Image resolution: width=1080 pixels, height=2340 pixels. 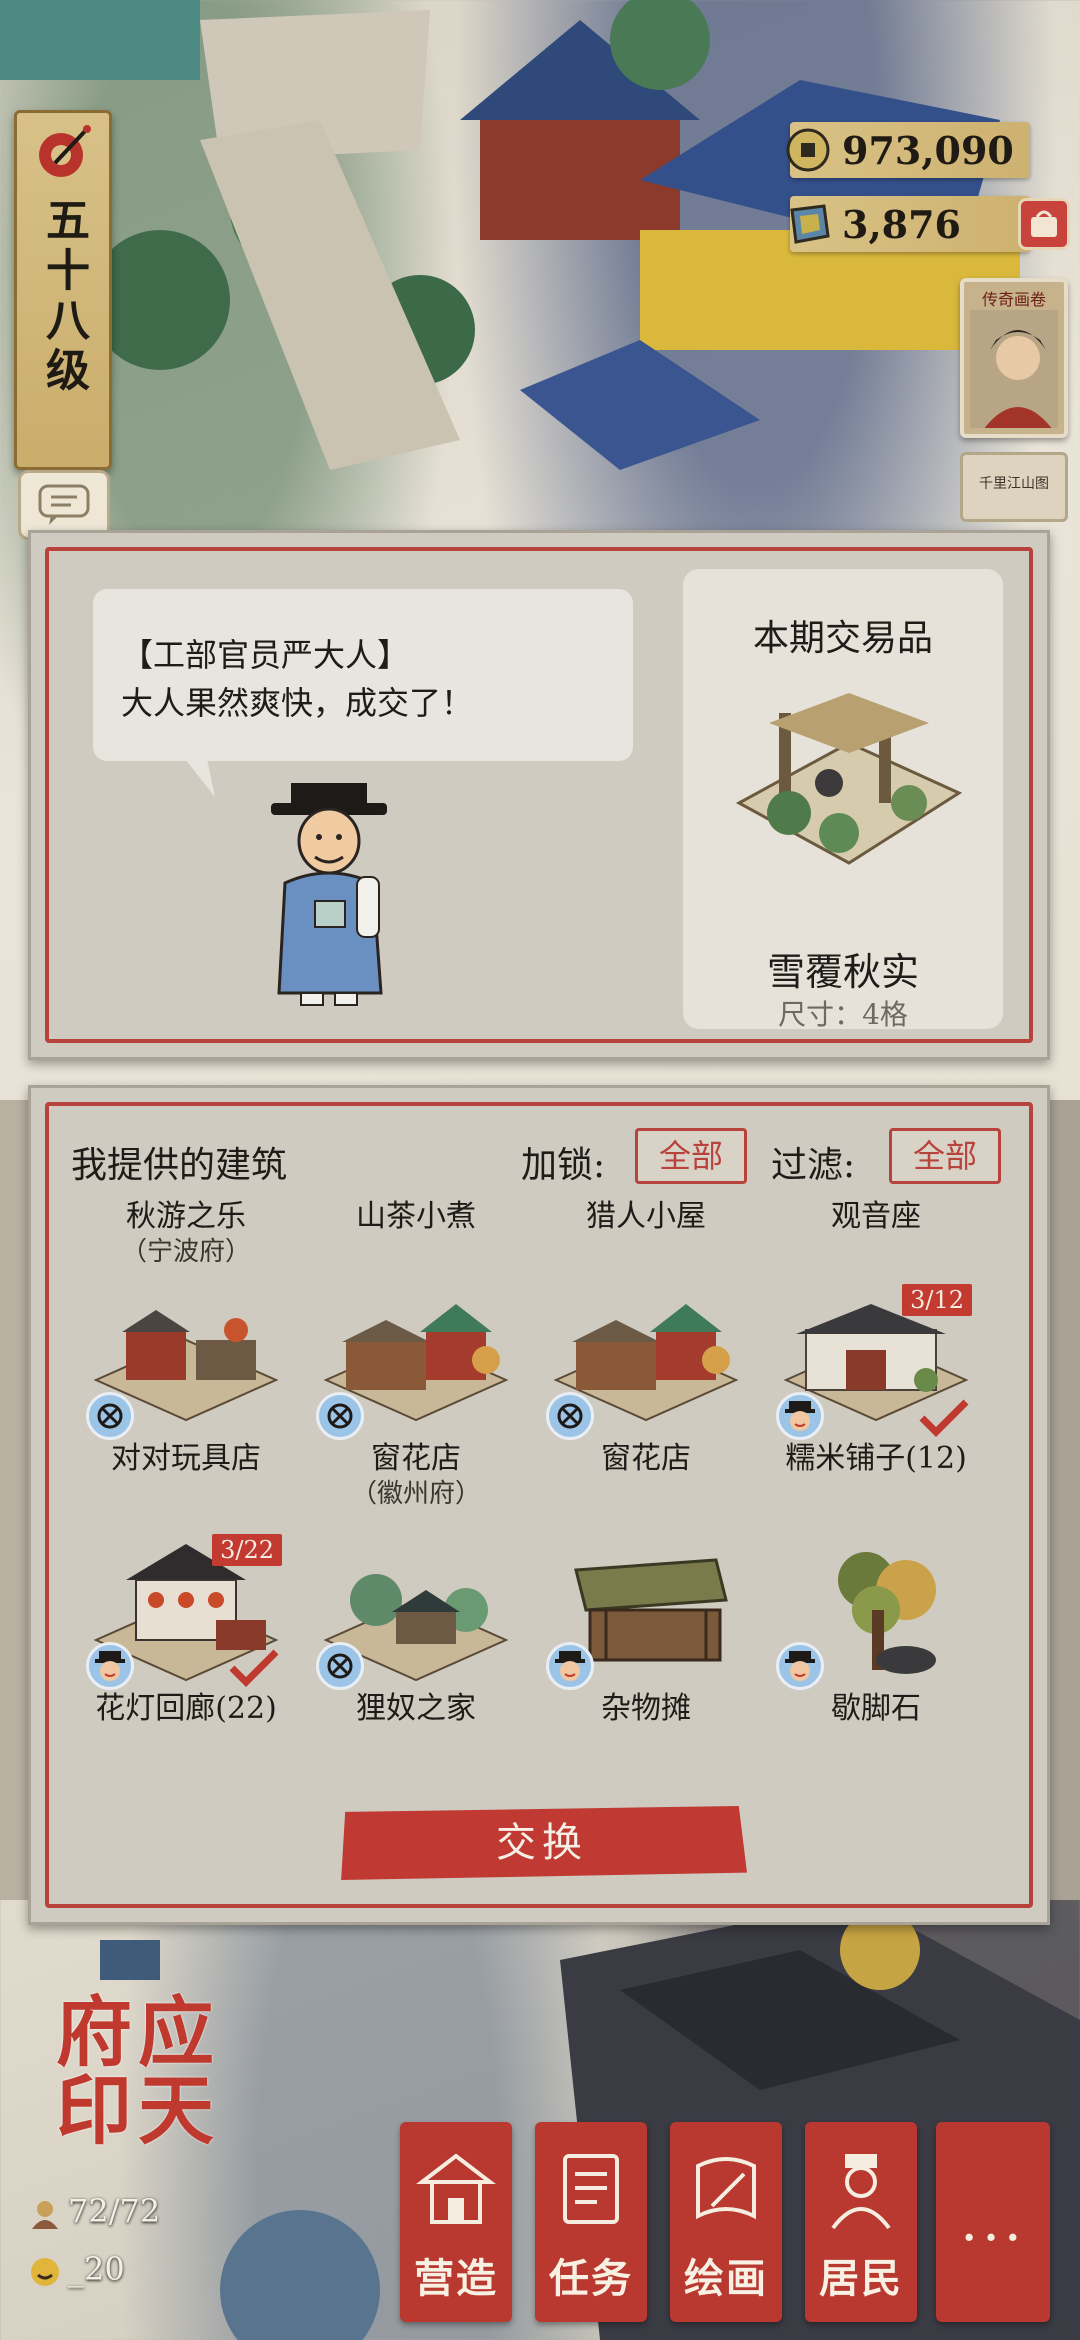 What do you see at coordinates (329, 894) in the screenshot?
I see `official-character` at bounding box center [329, 894].